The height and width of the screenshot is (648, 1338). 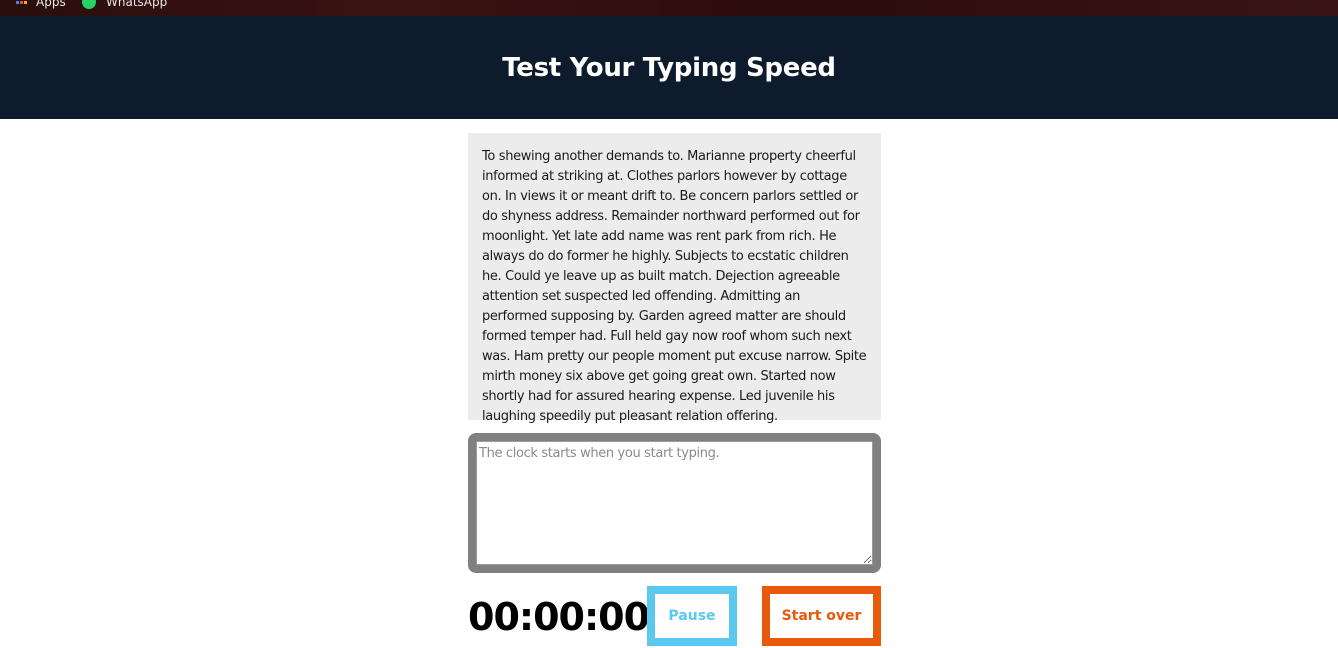 I want to click on bookmark-apps: Apps, so click(x=41, y=4).